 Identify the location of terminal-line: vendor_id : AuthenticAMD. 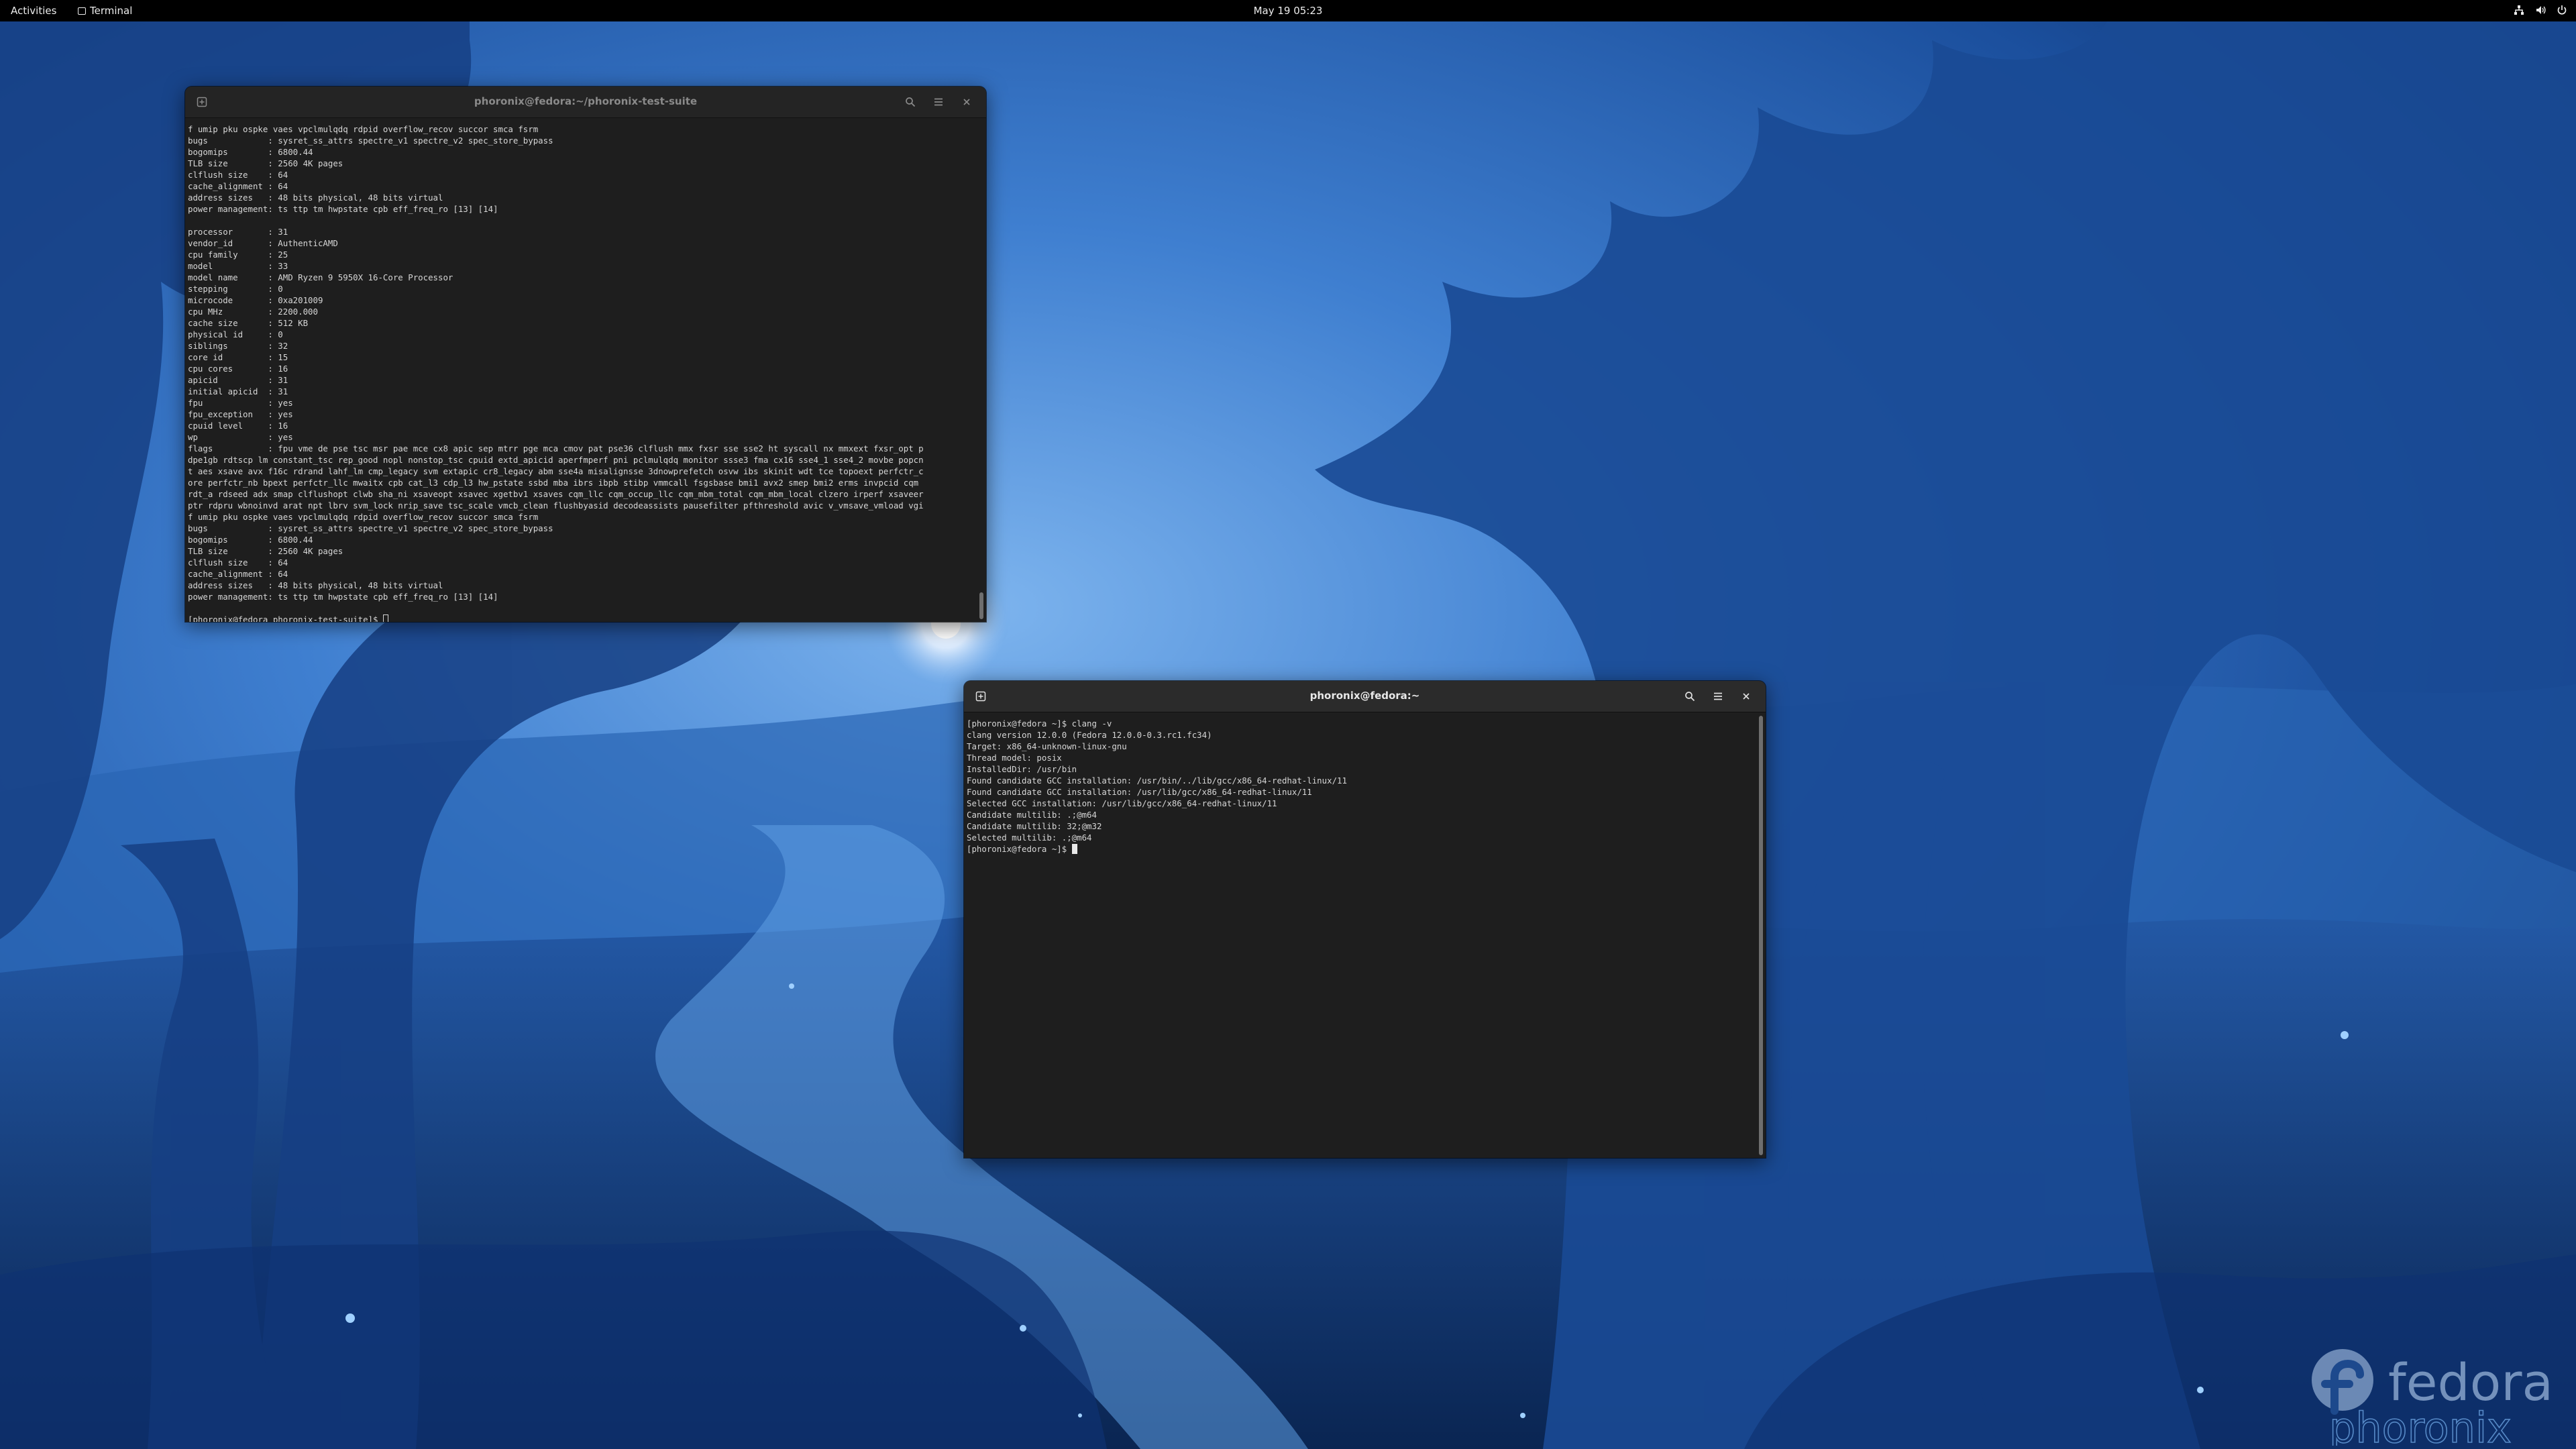
(263, 243).